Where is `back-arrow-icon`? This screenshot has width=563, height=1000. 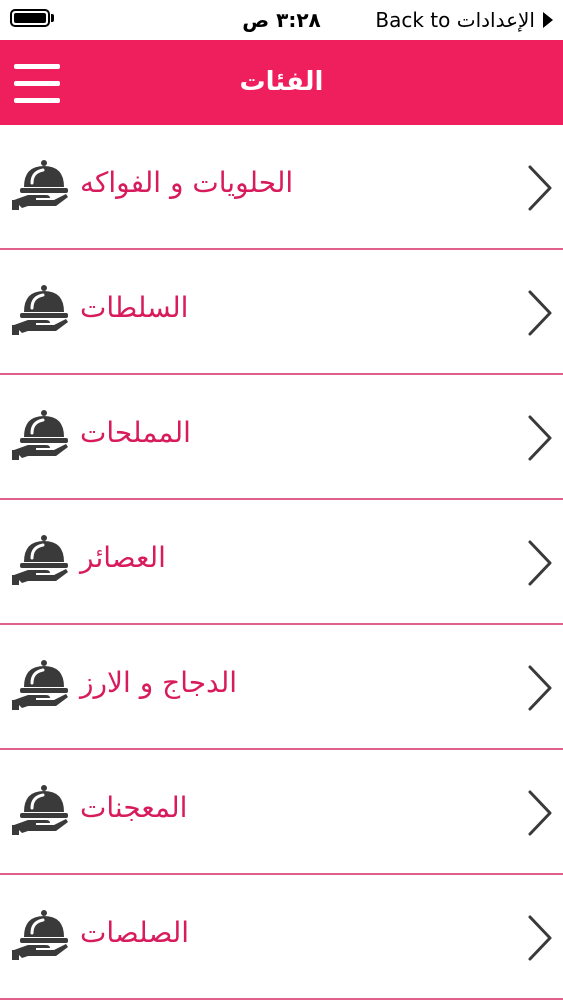
back-arrow-icon is located at coordinates (548, 20).